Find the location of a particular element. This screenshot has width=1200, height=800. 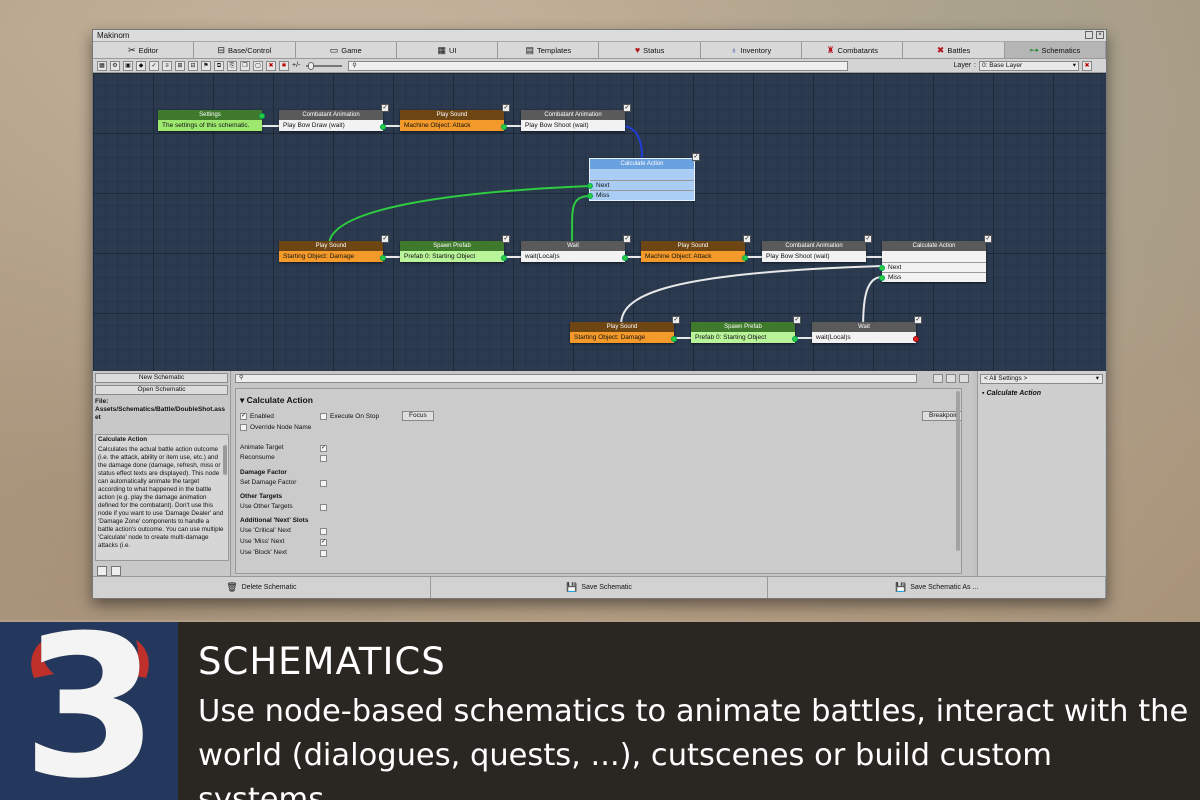

color-icon: ◆ is located at coordinates (141, 65).